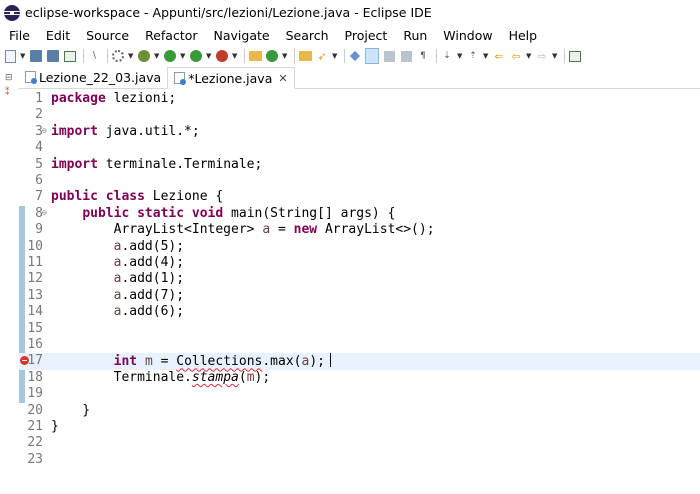 The height and width of the screenshot is (494, 700). Describe the element at coordinates (359, 460) in the screenshot. I see `code-line: 23` at that location.